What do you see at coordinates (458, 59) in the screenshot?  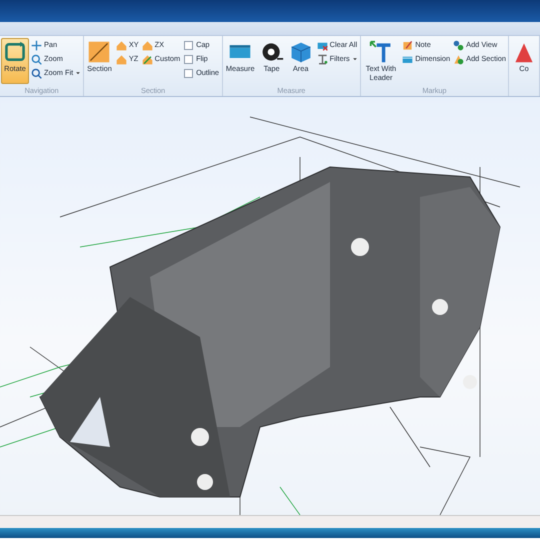 I see `shape-node-icon` at bounding box center [458, 59].